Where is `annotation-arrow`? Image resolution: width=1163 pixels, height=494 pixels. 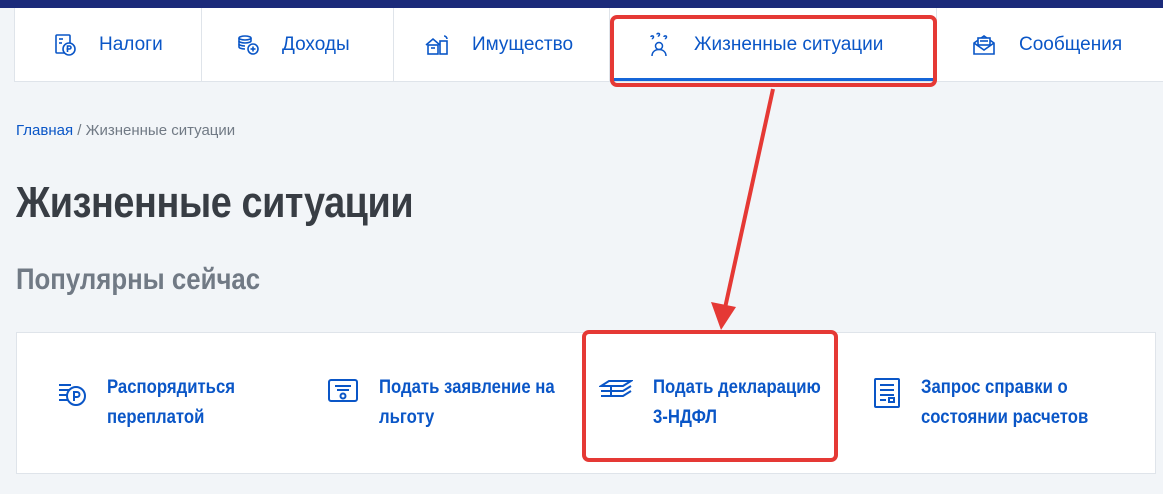
annotation-arrow is located at coordinates (743, 209).